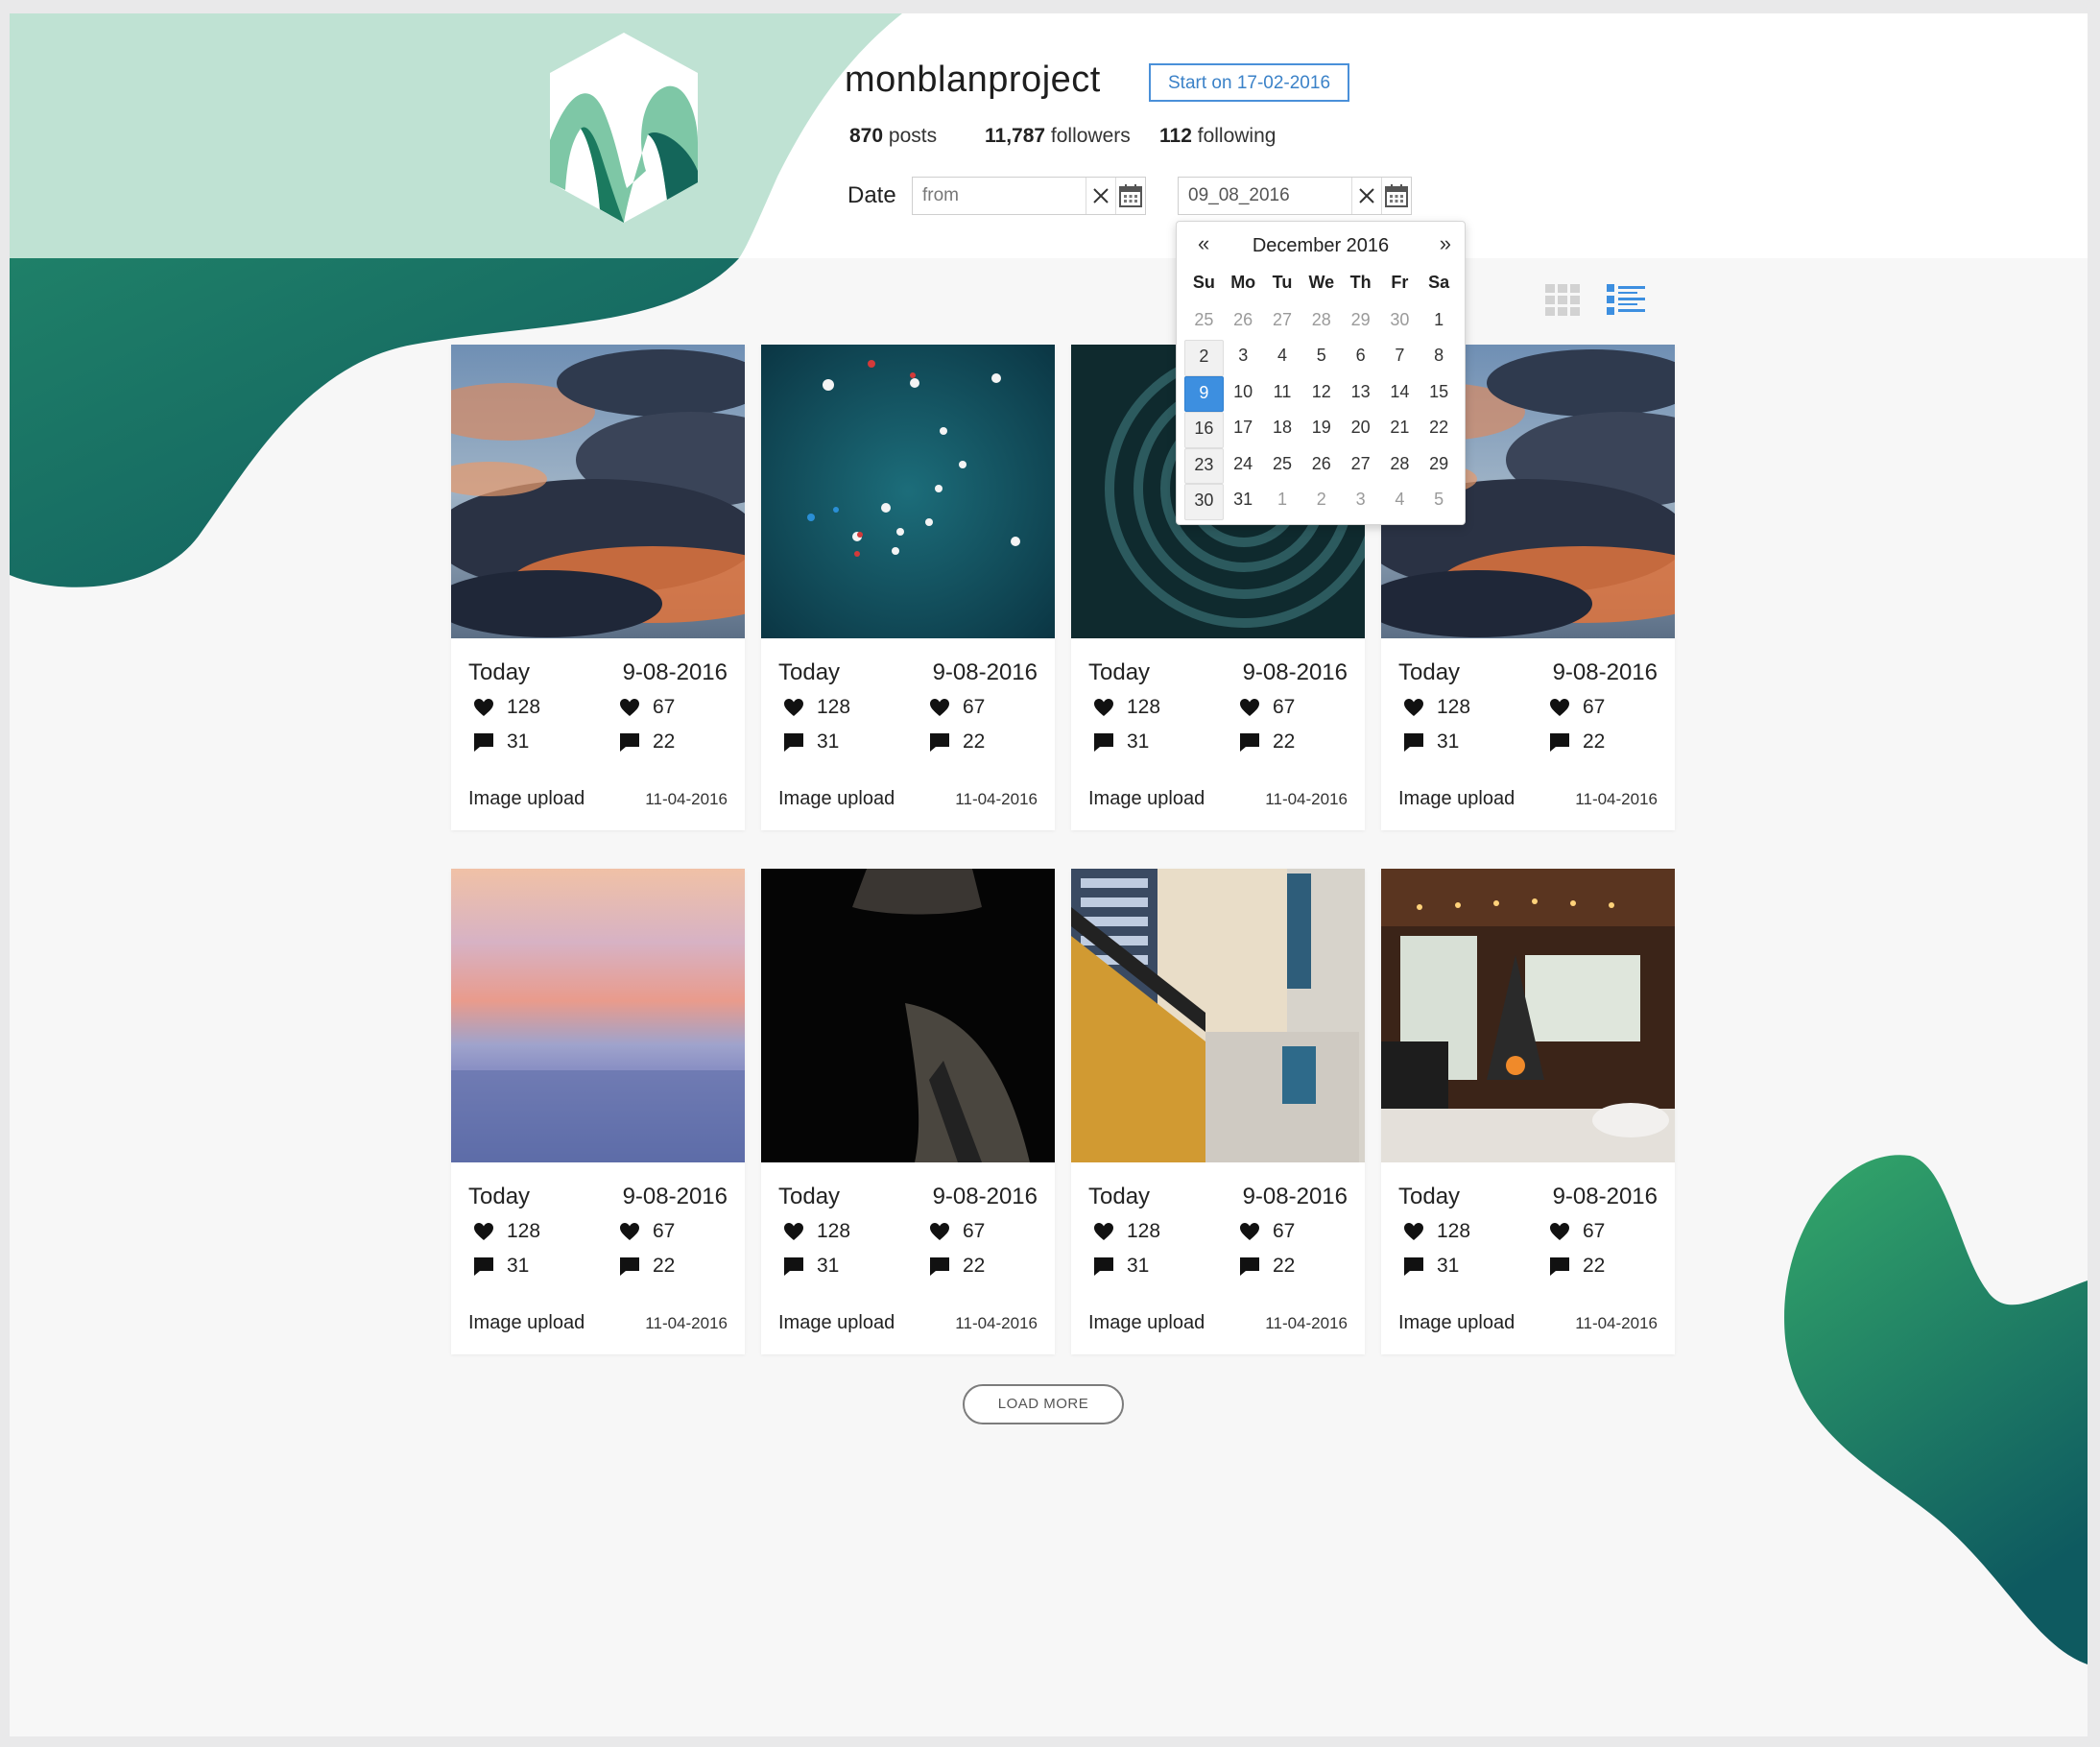 This screenshot has height=1747, width=2100. Describe the element at coordinates (1265, 196) in the screenshot. I see `date-to-input` at that location.